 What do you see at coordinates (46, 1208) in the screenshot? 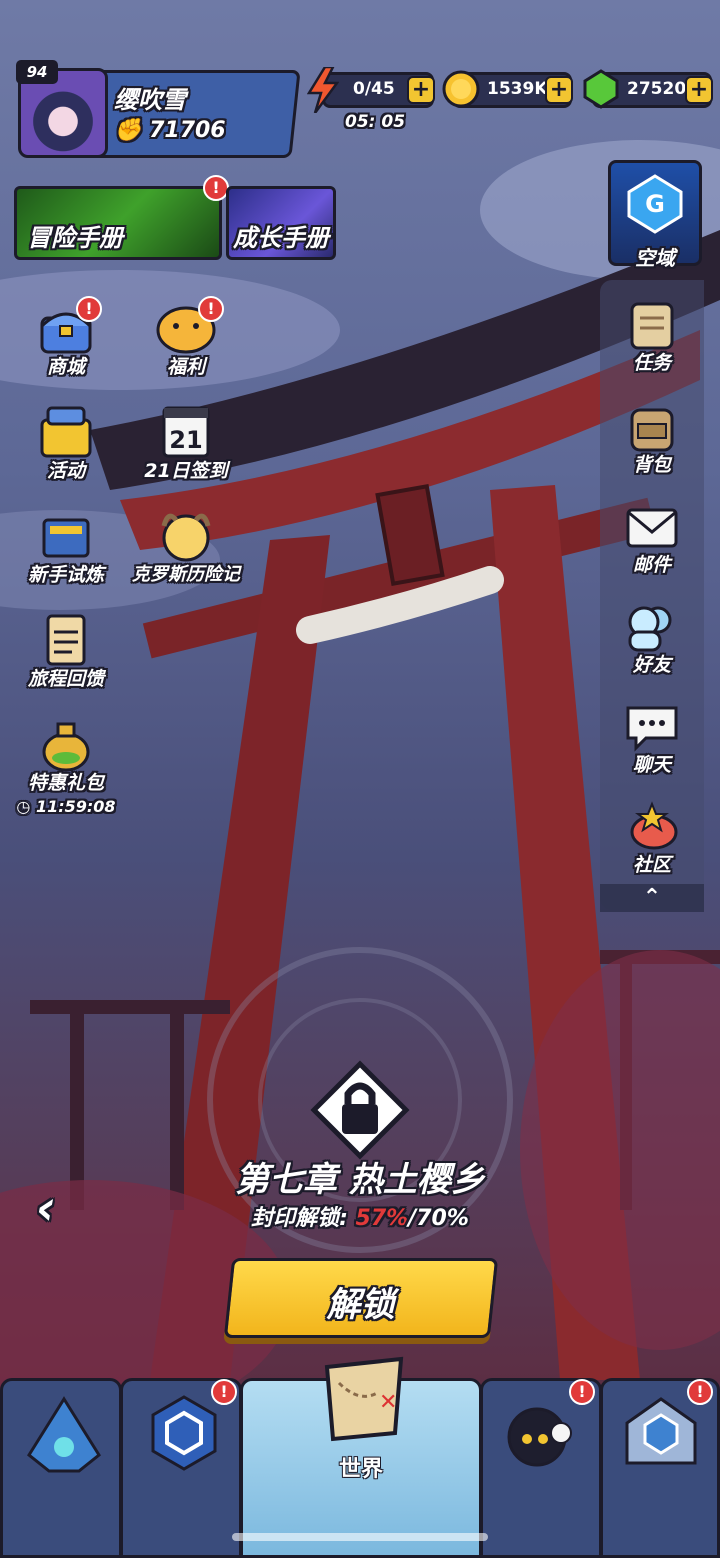
I see `previous-chapter-arrow: ‹` at bounding box center [46, 1208].